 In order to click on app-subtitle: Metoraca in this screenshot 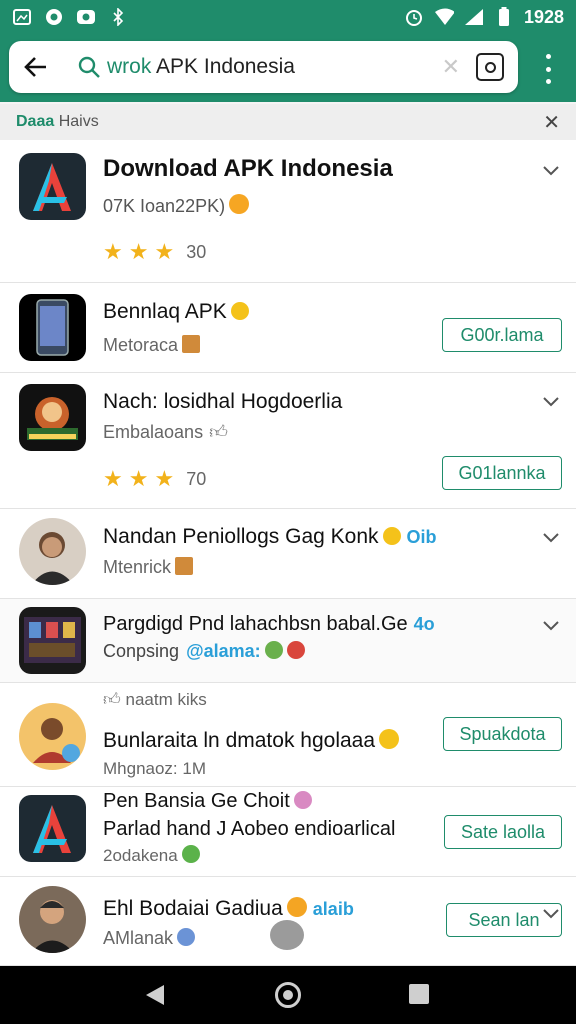, I will do `click(152, 345)`.